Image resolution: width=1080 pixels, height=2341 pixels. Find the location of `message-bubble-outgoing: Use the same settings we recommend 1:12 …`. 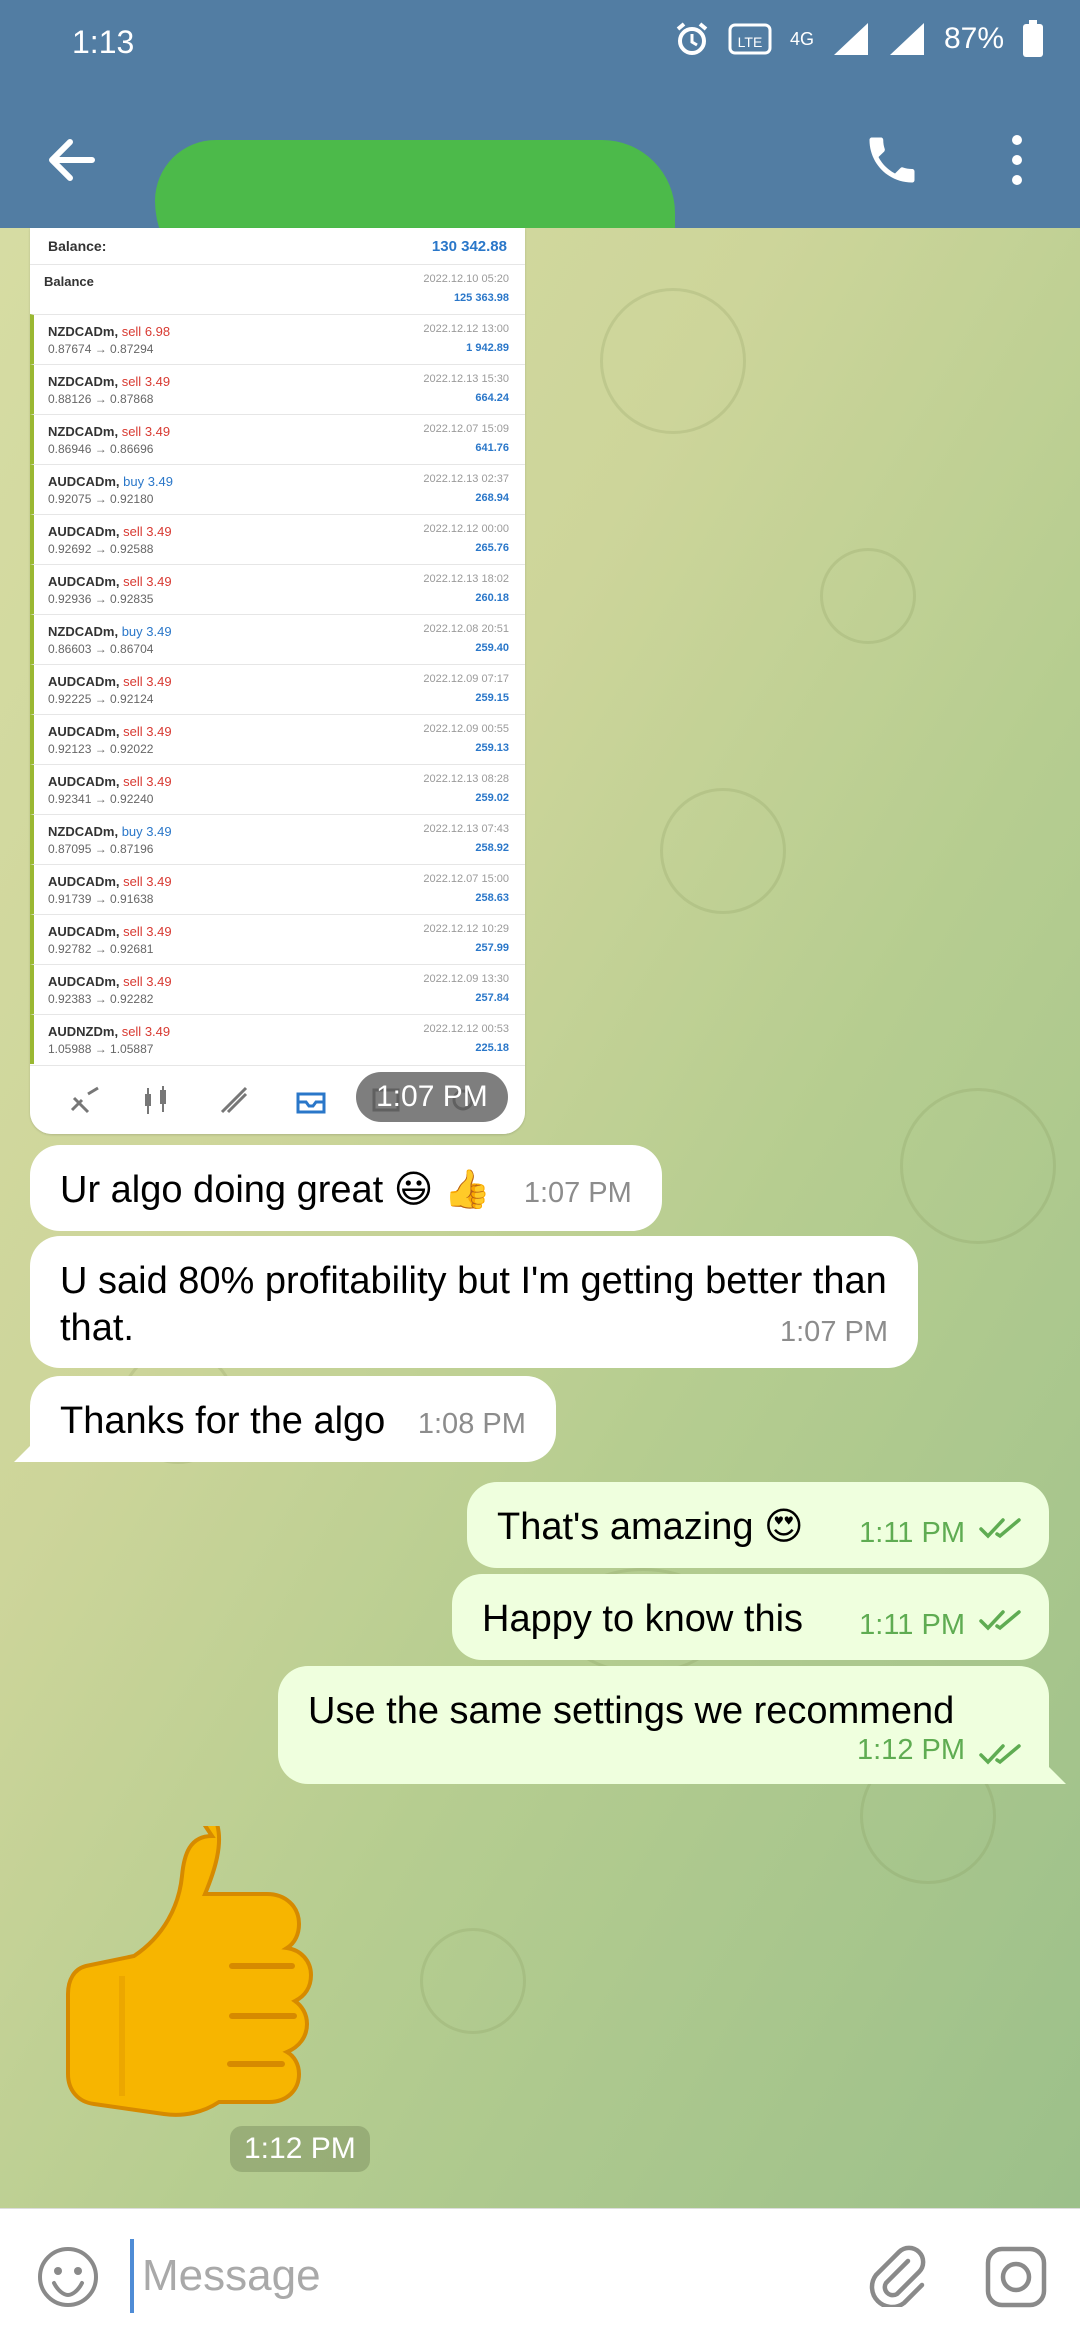

message-bubble-outgoing: Use the same settings we recommend 1:12 … is located at coordinates (663, 1725).